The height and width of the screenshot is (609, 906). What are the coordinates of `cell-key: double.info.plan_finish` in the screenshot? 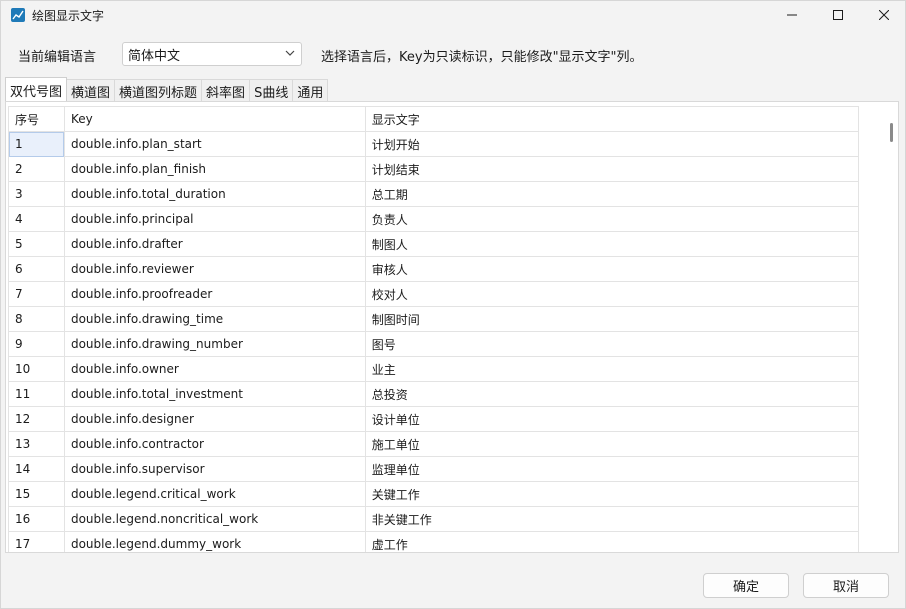 It's located at (214, 169).